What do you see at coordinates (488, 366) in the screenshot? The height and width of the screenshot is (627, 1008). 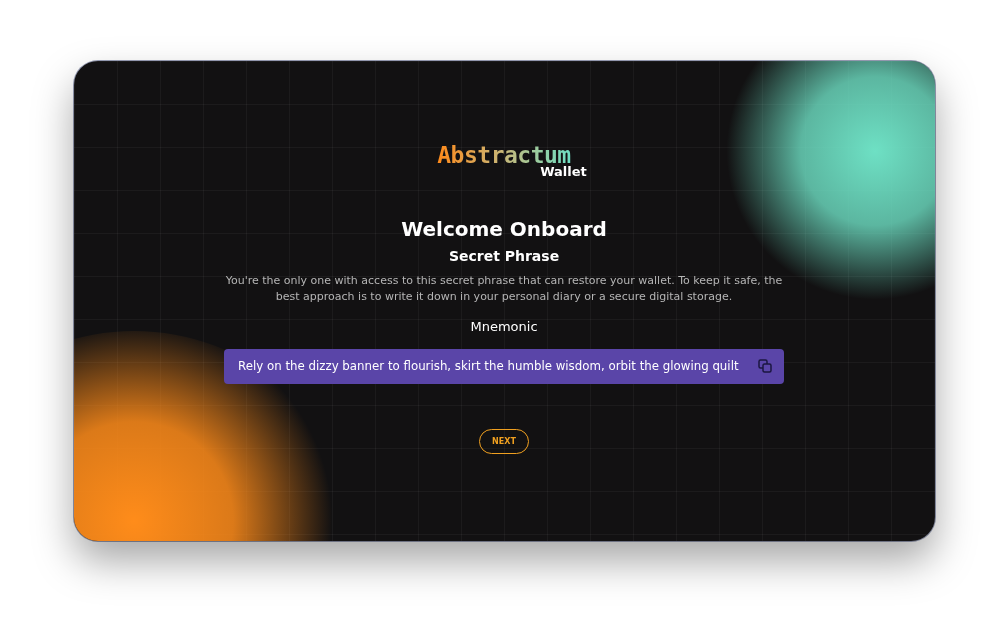 I see `mnemonic-phrase: Rely on the dizzy banner to flourish, skirt the humble wisdom, orbit the glowing quilt` at bounding box center [488, 366].